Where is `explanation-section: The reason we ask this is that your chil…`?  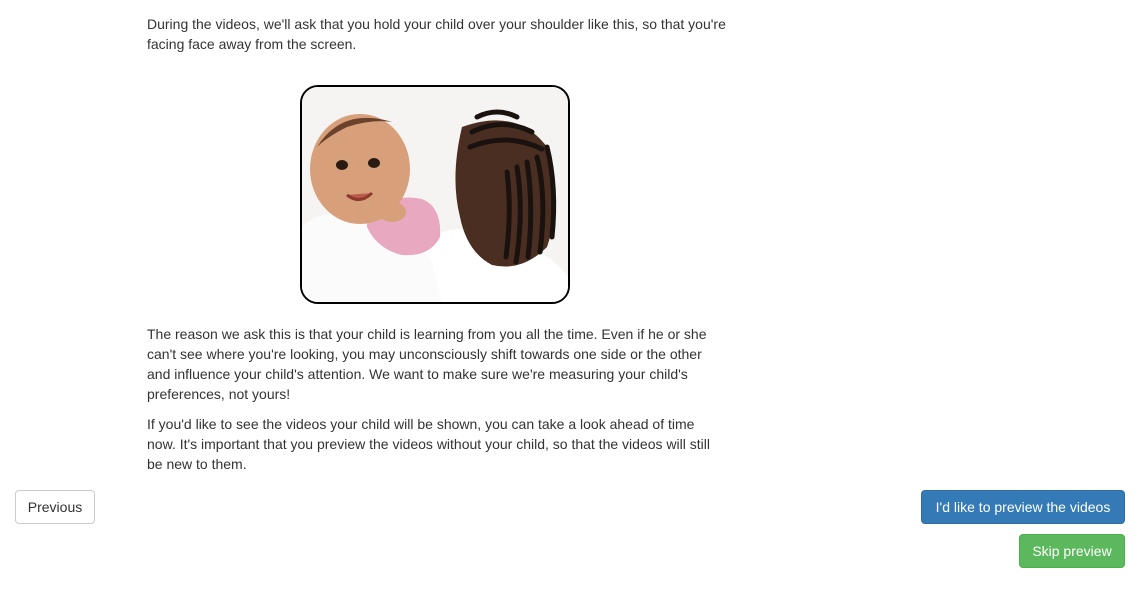 explanation-section: The reason we ask this is that your chil… is located at coordinates (437, 404).